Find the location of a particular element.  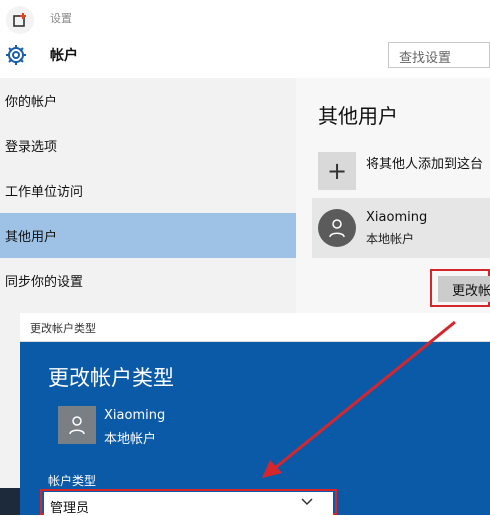

plus-icon: + is located at coordinates (337, 171).